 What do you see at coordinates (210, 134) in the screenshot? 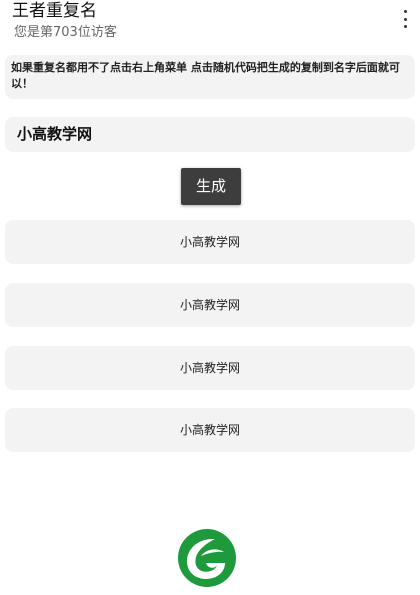
I see `name-input: 小高教学网` at bounding box center [210, 134].